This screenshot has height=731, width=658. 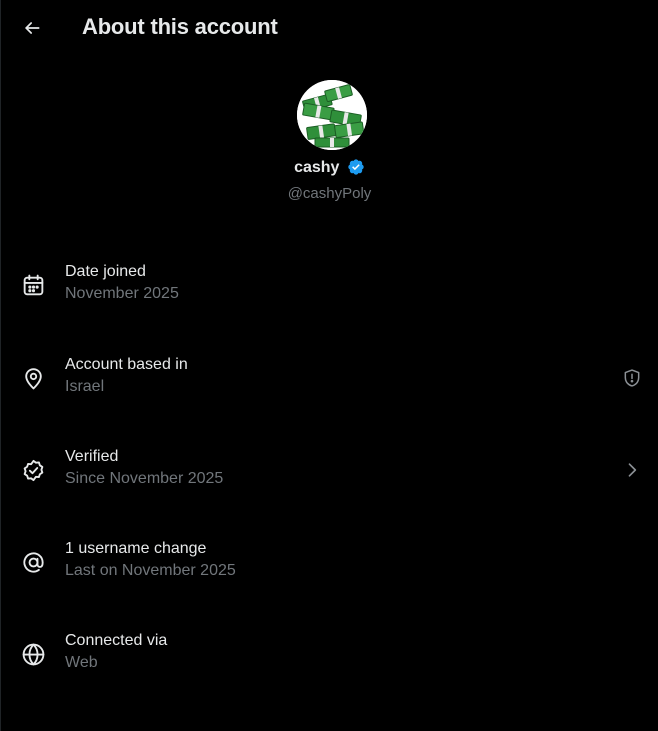 I want to click on avatar, so click(x=332, y=115).